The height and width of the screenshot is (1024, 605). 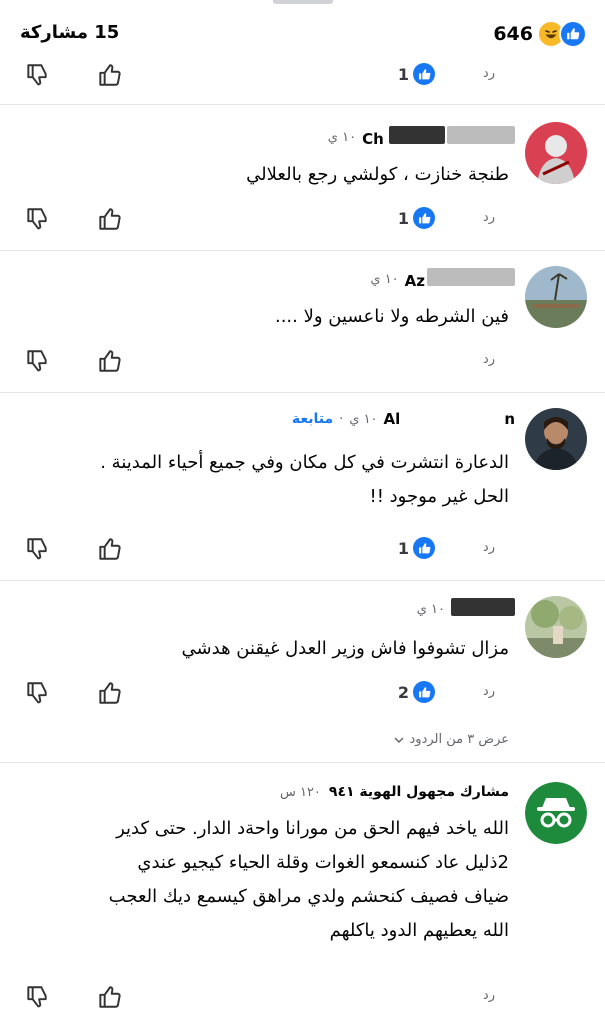 What do you see at coordinates (300, 792) in the screenshot?
I see `comment-time: ١٢٠ س` at bounding box center [300, 792].